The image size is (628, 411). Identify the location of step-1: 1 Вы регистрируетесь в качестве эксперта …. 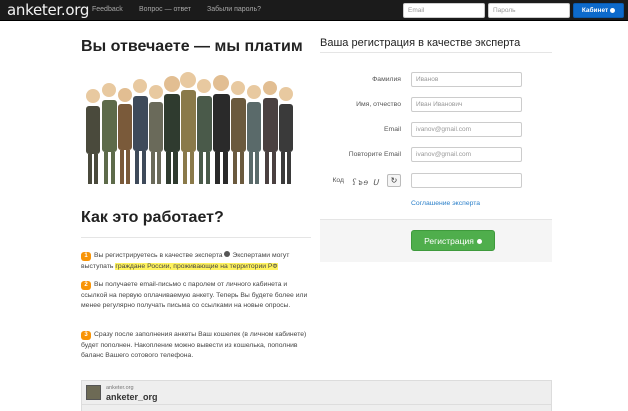
(196, 261).